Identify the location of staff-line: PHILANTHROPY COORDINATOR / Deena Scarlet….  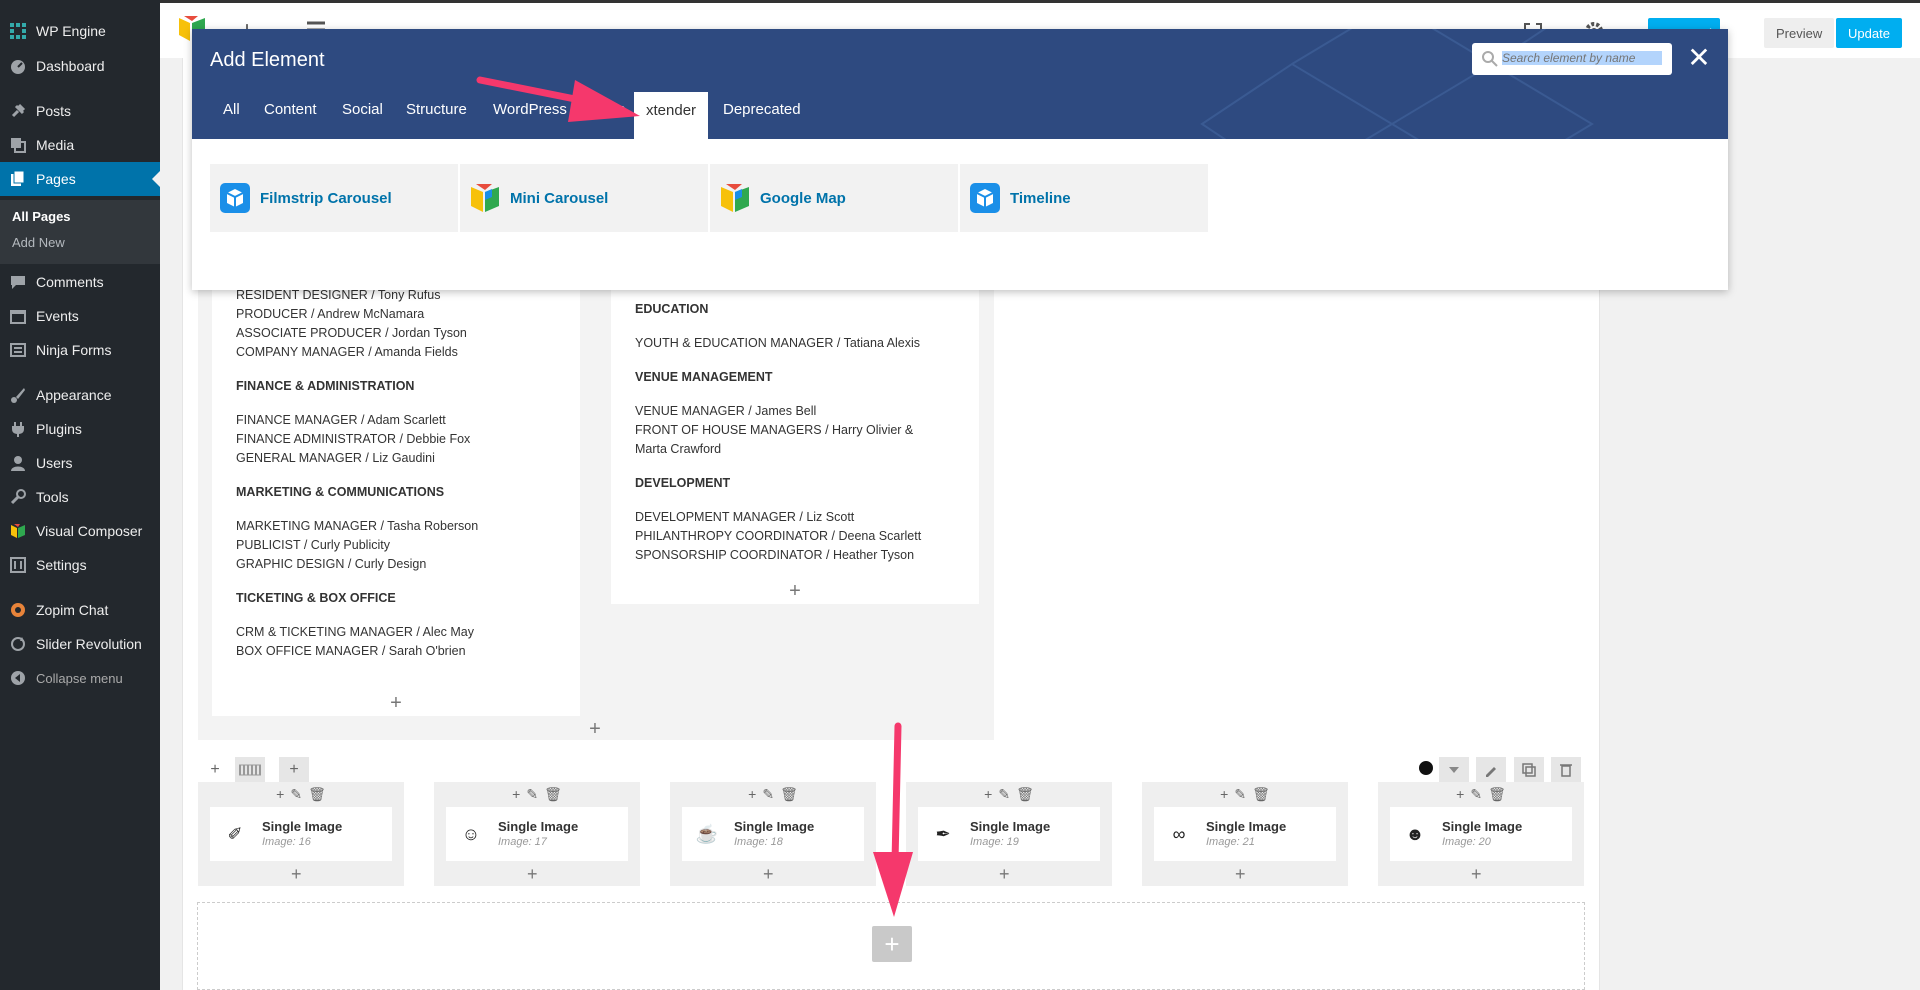
(778, 536).